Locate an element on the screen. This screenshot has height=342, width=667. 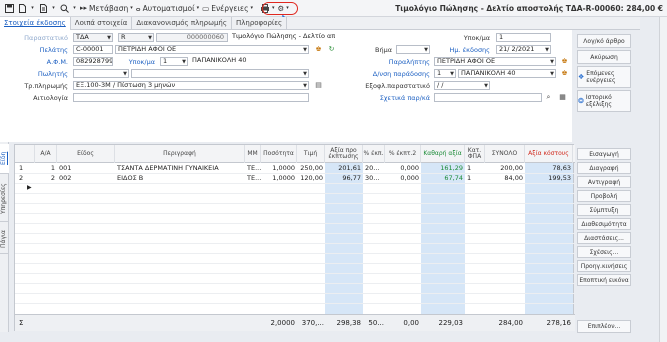
cell-gross: 201,61 is located at coordinates (349, 168).